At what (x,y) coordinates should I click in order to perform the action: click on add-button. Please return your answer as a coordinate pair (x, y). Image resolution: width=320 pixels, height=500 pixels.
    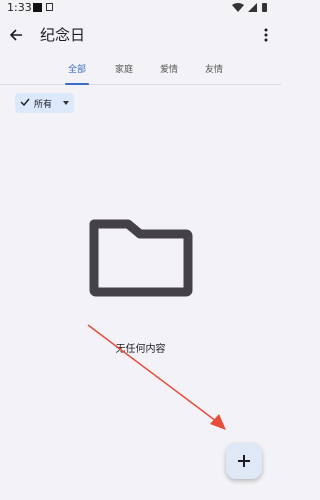
    Looking at the image, I should click on (244, 461).